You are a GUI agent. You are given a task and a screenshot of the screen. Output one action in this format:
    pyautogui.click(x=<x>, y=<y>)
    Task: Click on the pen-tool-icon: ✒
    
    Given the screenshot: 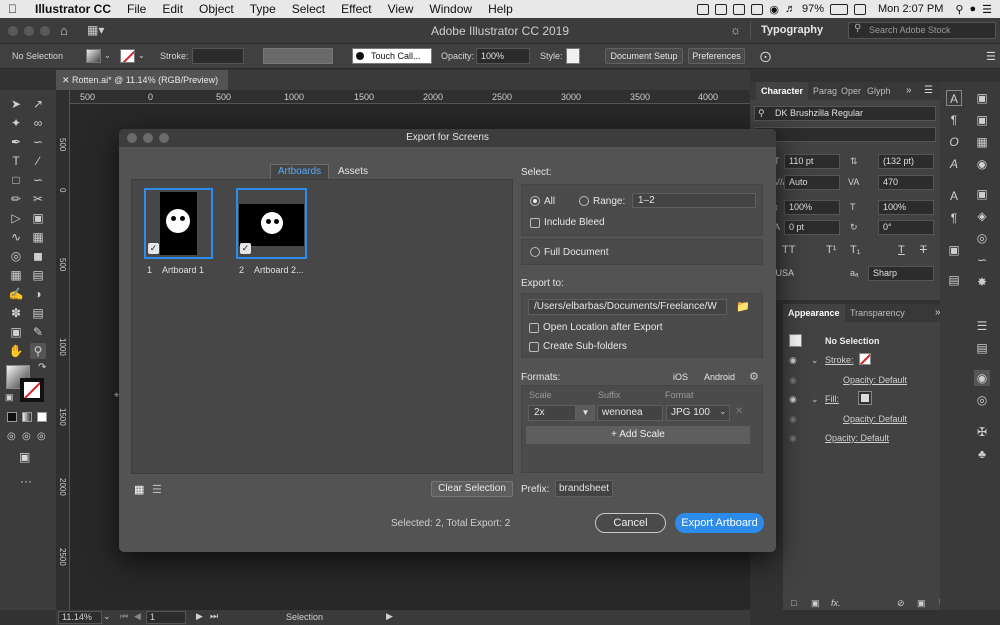 What is the action you would take?
    pyautogui.click(x=16, y=142)
    